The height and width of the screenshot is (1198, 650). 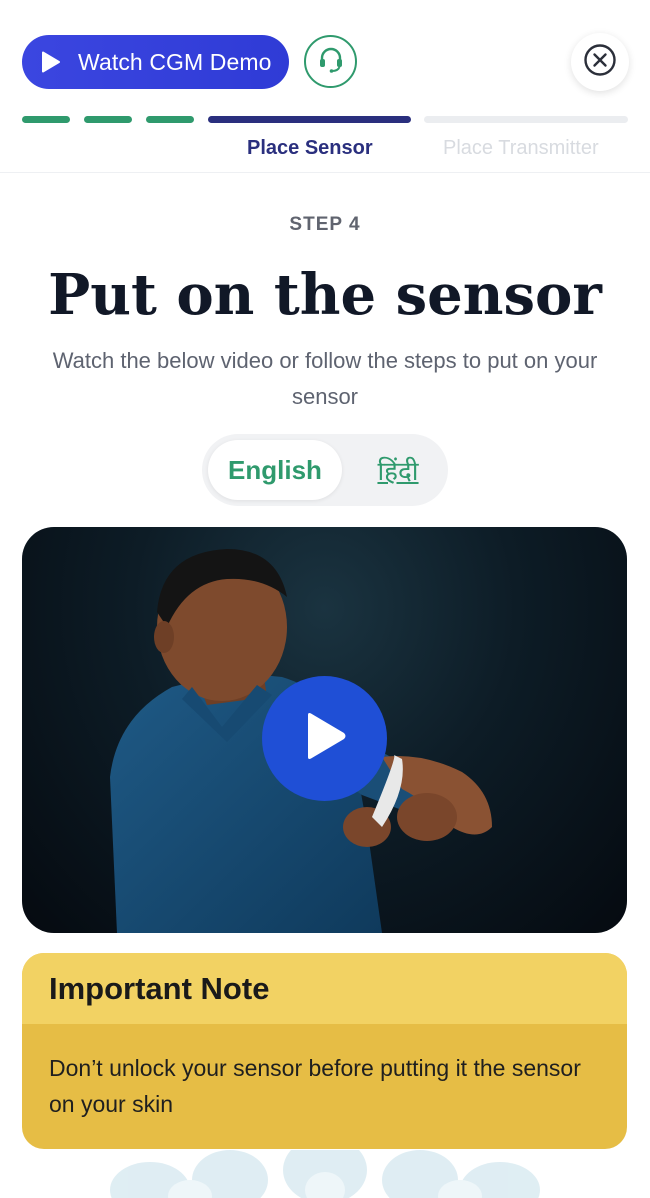 I want to click on video-play-button, so click(x=324, y=738).